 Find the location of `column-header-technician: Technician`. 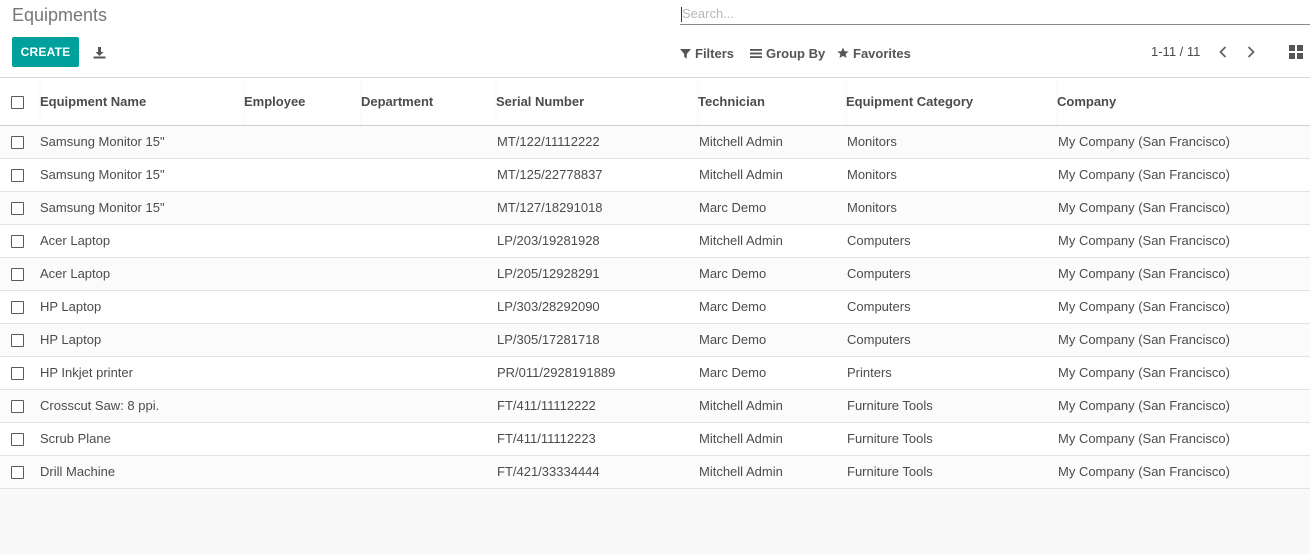

column-header-technician: Technician is located at coordinates (772, 102).